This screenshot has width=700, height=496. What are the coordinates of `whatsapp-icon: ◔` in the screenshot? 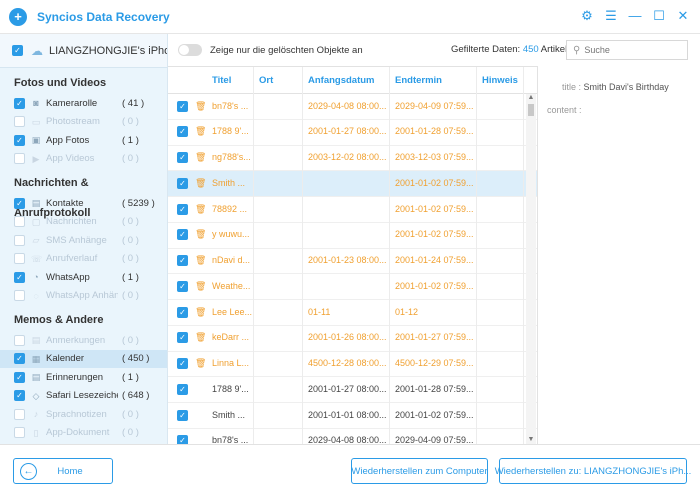 It's located at (36, 277).